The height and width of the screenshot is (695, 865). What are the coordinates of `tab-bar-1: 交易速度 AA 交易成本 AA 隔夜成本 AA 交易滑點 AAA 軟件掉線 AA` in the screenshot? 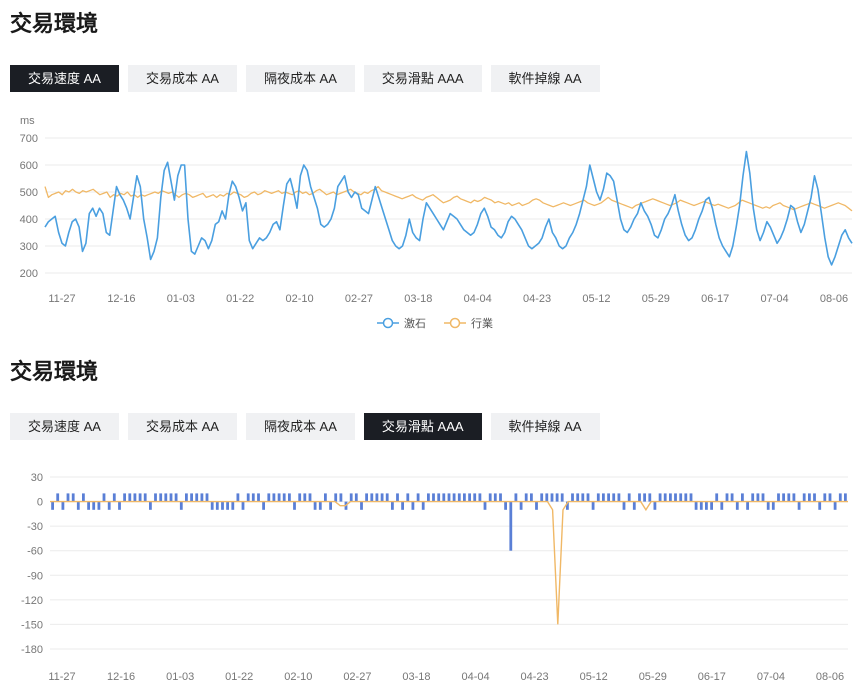 It's located at (305, 78).